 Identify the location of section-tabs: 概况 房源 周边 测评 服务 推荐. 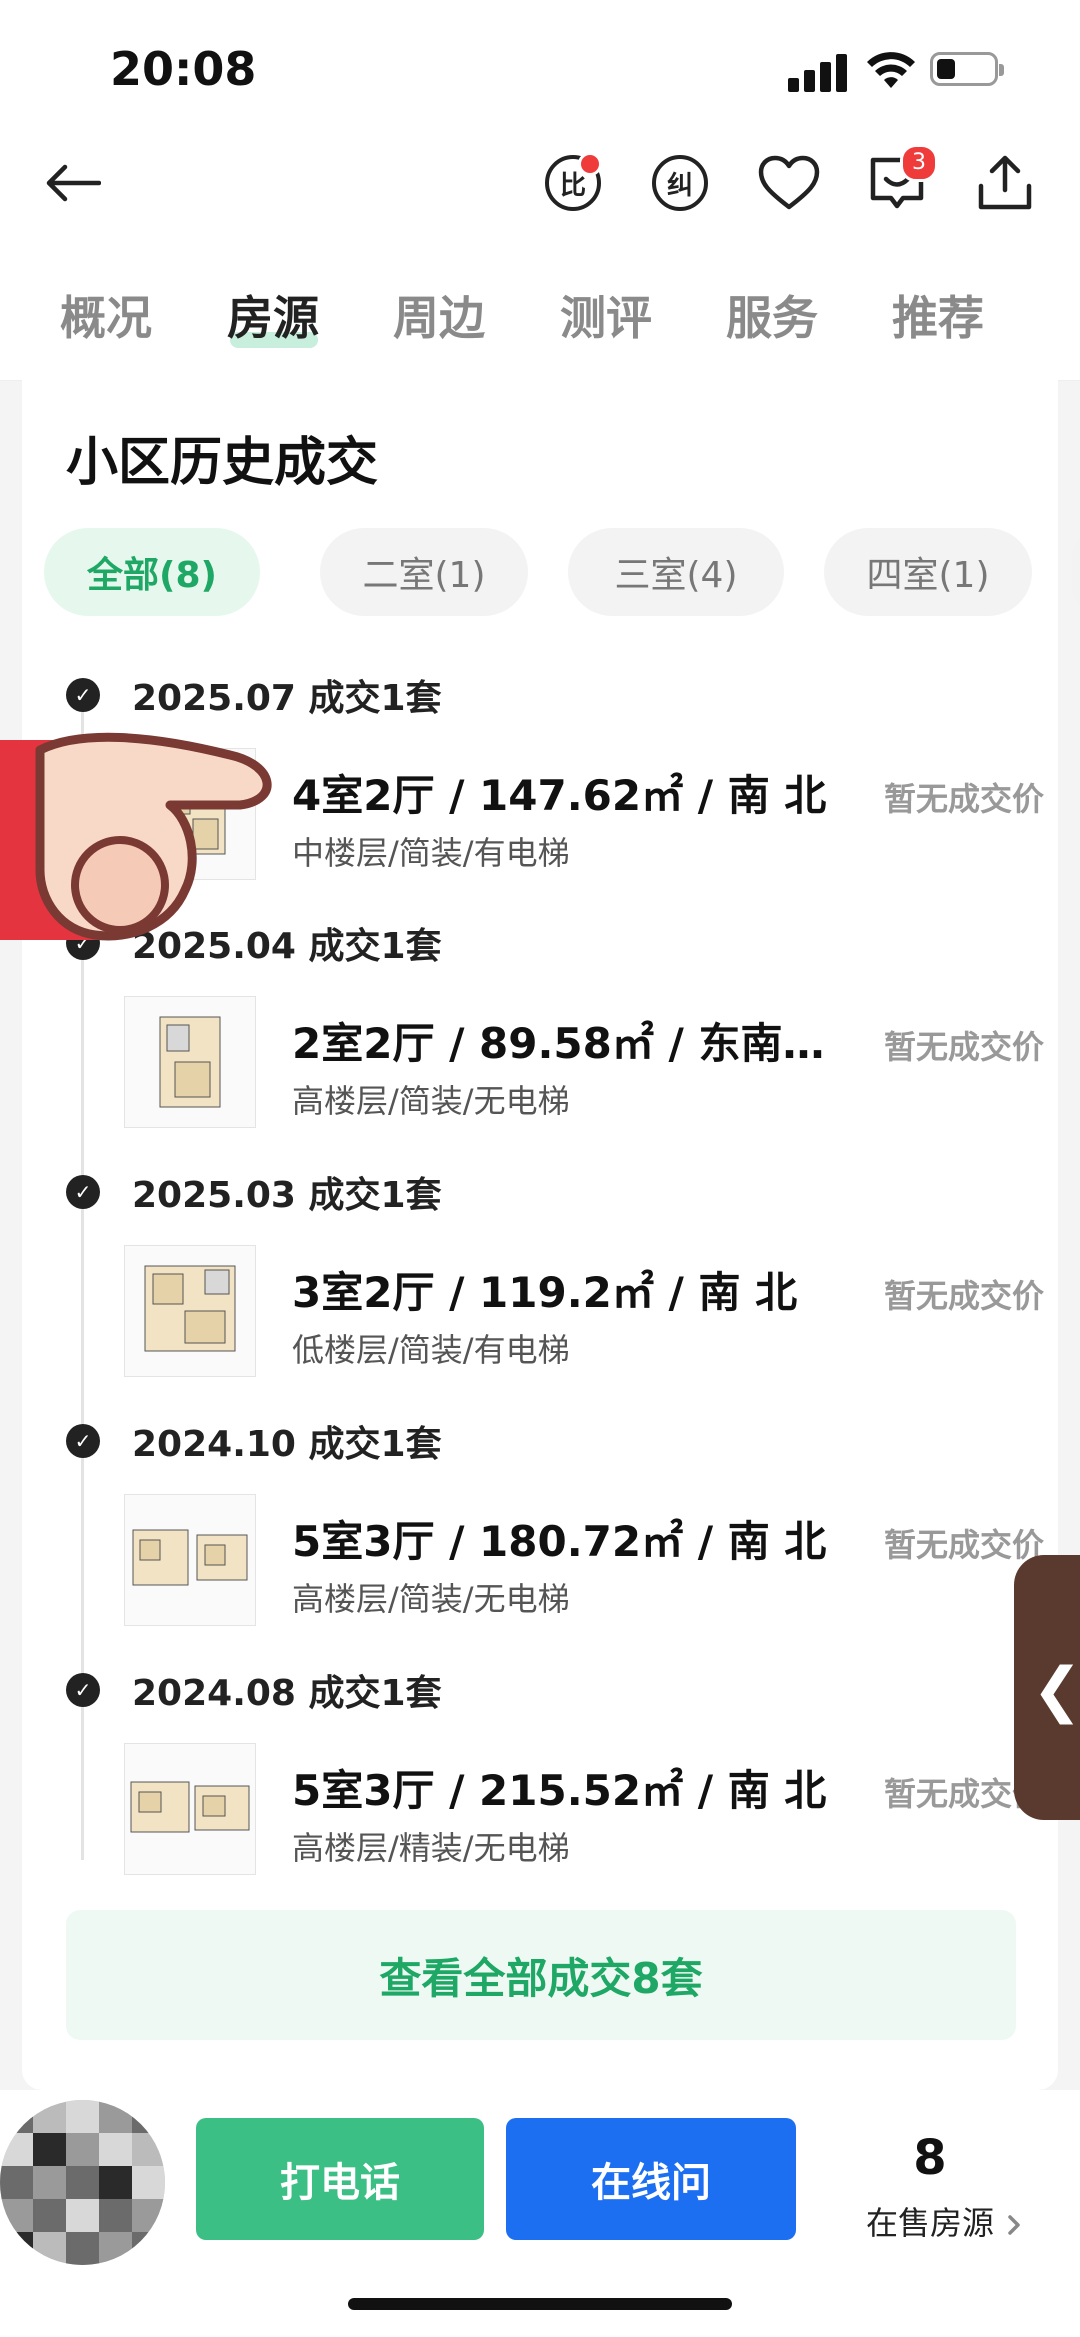
(540, 310).